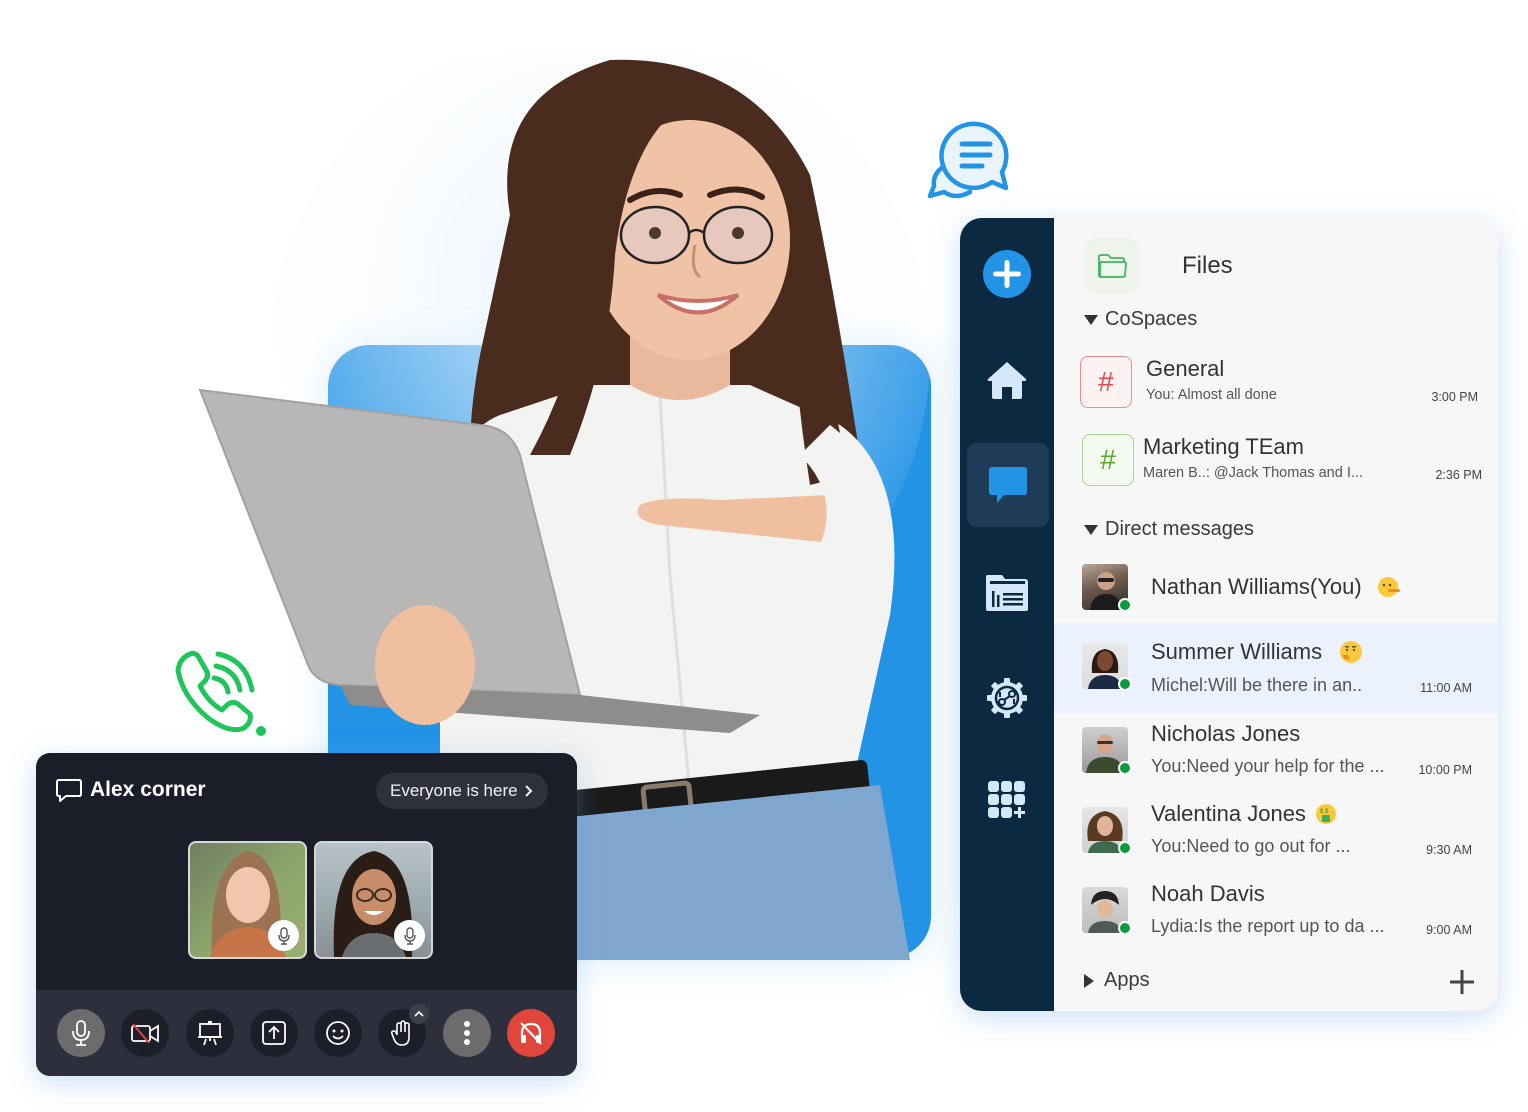 The image size is (1528, 1112). I want to click on chevron-up-icon, so click(419, 1013).